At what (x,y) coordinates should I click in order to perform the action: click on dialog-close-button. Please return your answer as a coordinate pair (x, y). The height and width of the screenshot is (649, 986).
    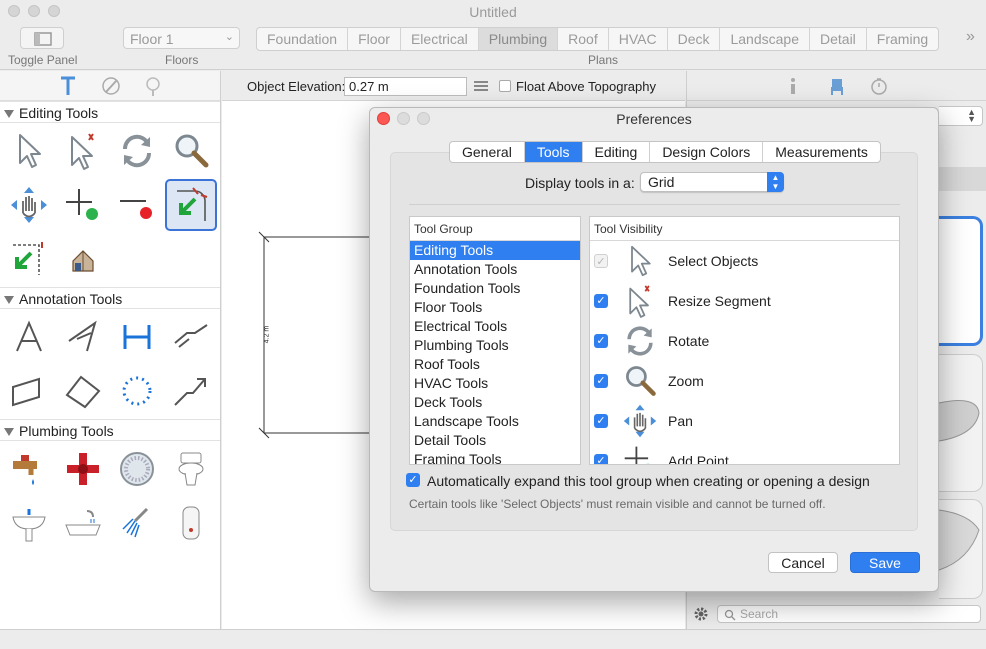
    Looking at the image, I should click on (383, 118).